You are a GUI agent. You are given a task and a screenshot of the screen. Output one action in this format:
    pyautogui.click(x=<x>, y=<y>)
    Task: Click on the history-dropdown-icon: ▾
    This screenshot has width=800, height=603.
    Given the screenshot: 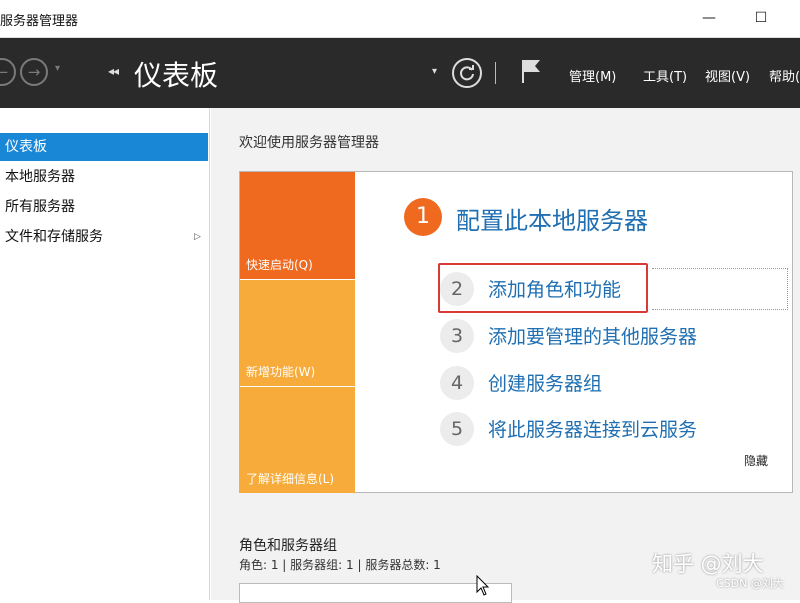 What is the action you would take?
    pyautogui.click(x=57, y=68)
    